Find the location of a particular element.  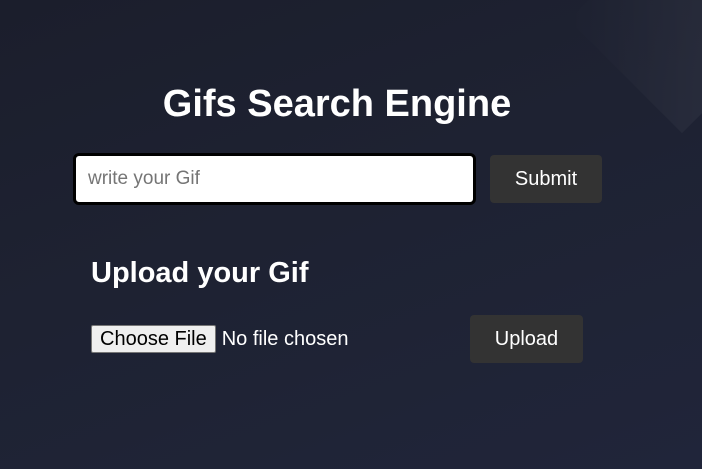

choose-file-button: Choose File is located at coordinates (153, 339).